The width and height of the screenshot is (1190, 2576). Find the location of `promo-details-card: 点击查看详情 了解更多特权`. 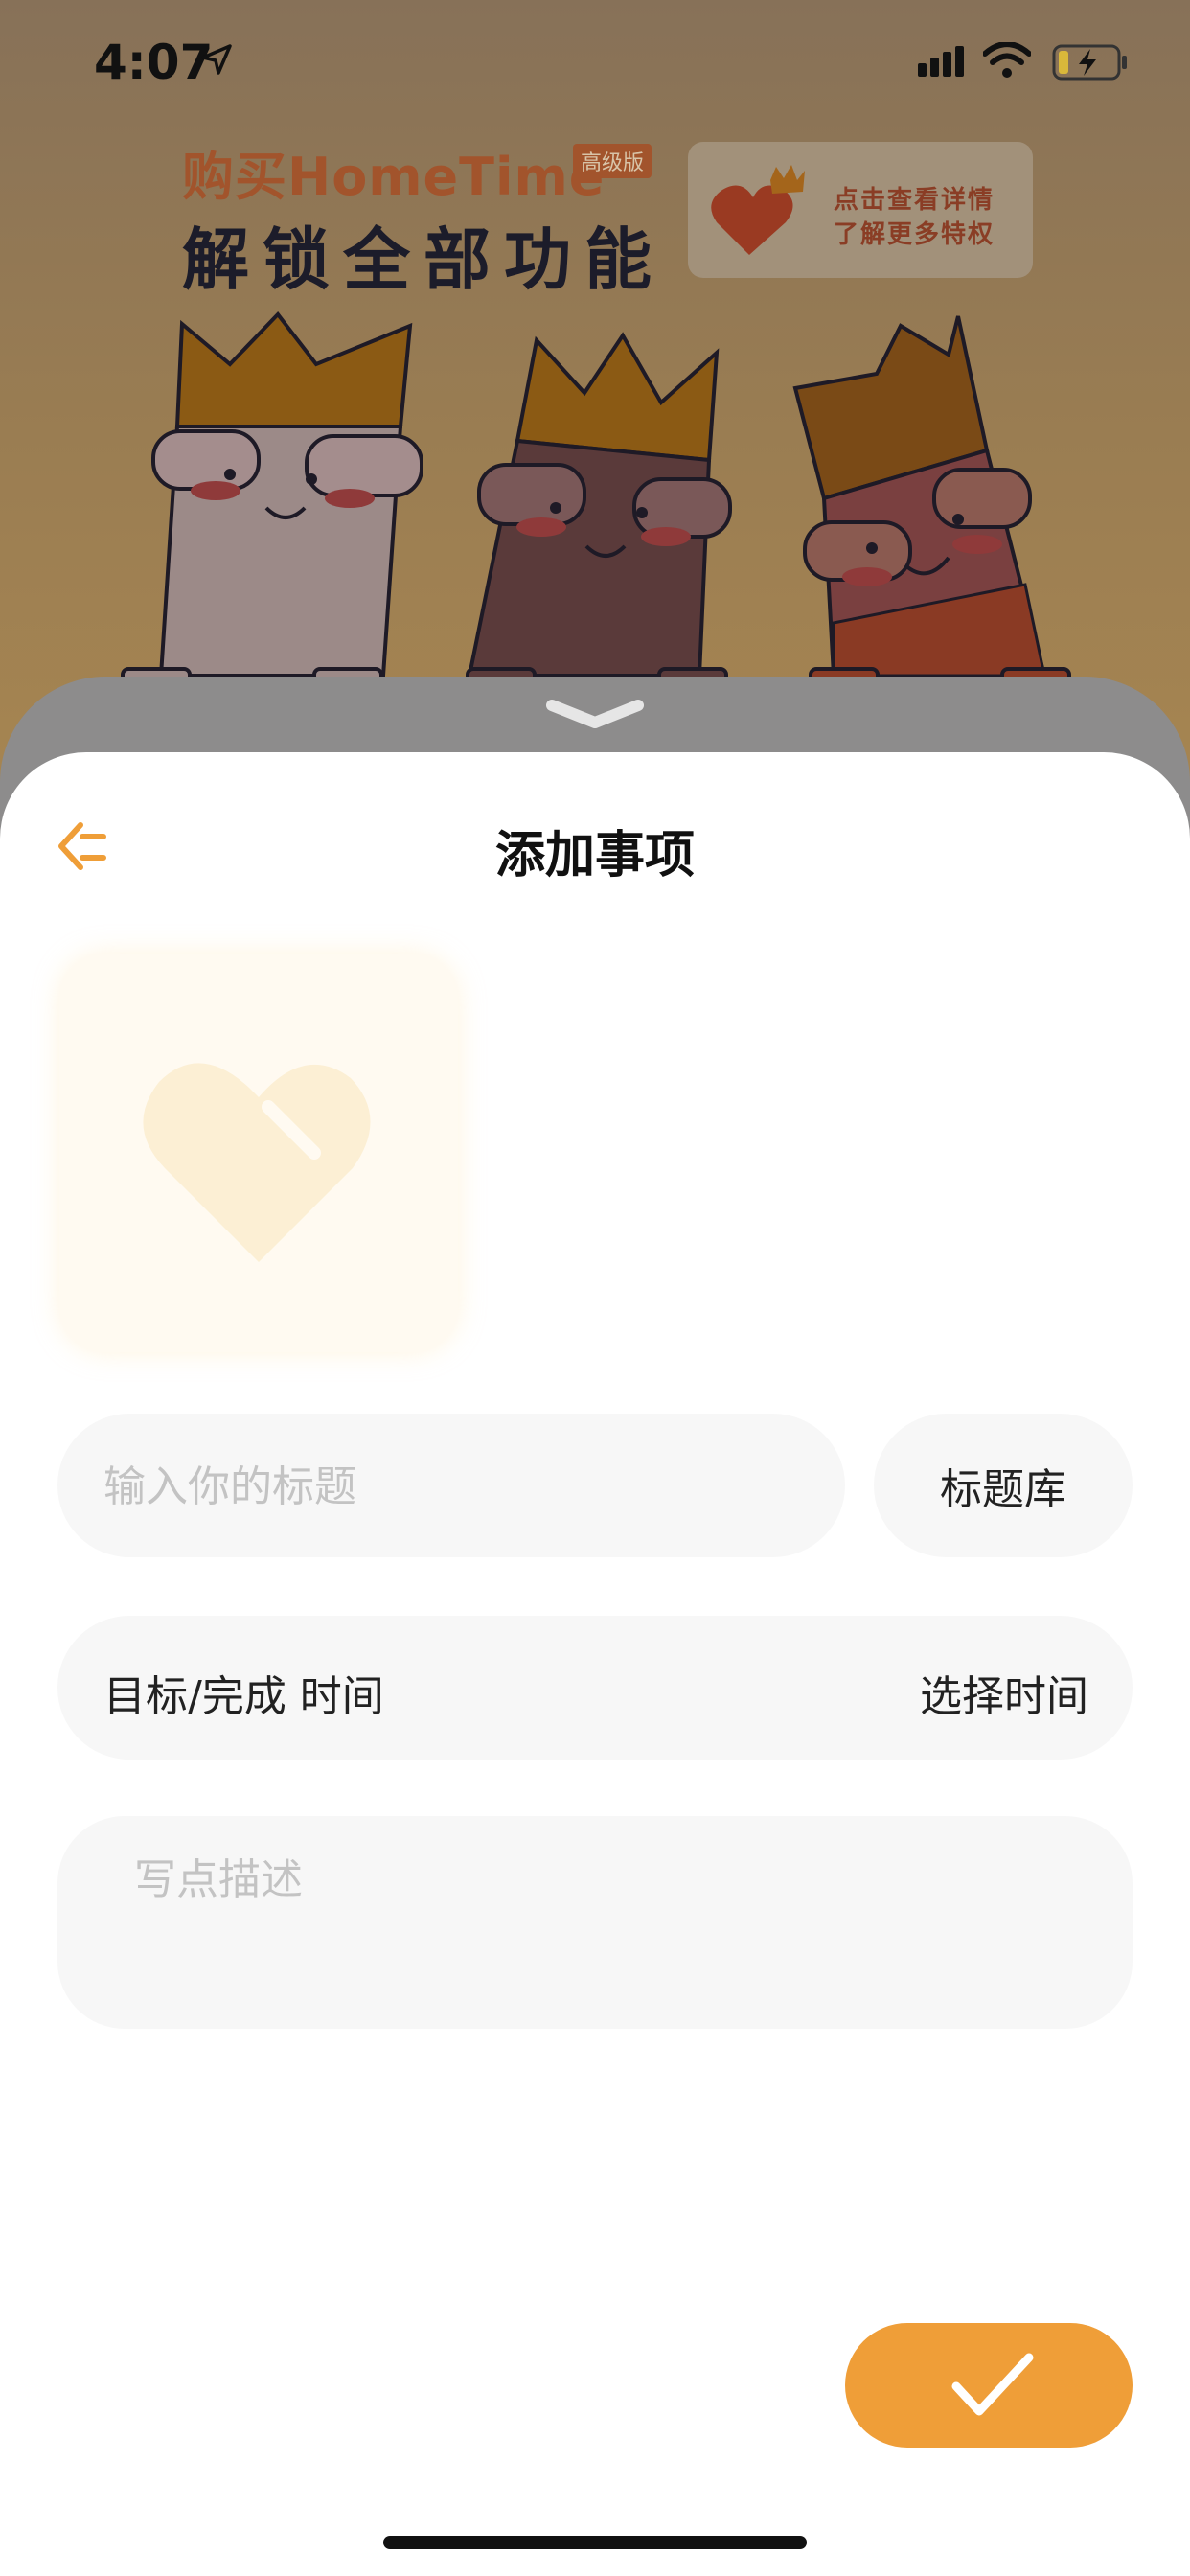

promo-details-card: 点击查看详情 了解更多特权 is located at coordinates (860, 210).